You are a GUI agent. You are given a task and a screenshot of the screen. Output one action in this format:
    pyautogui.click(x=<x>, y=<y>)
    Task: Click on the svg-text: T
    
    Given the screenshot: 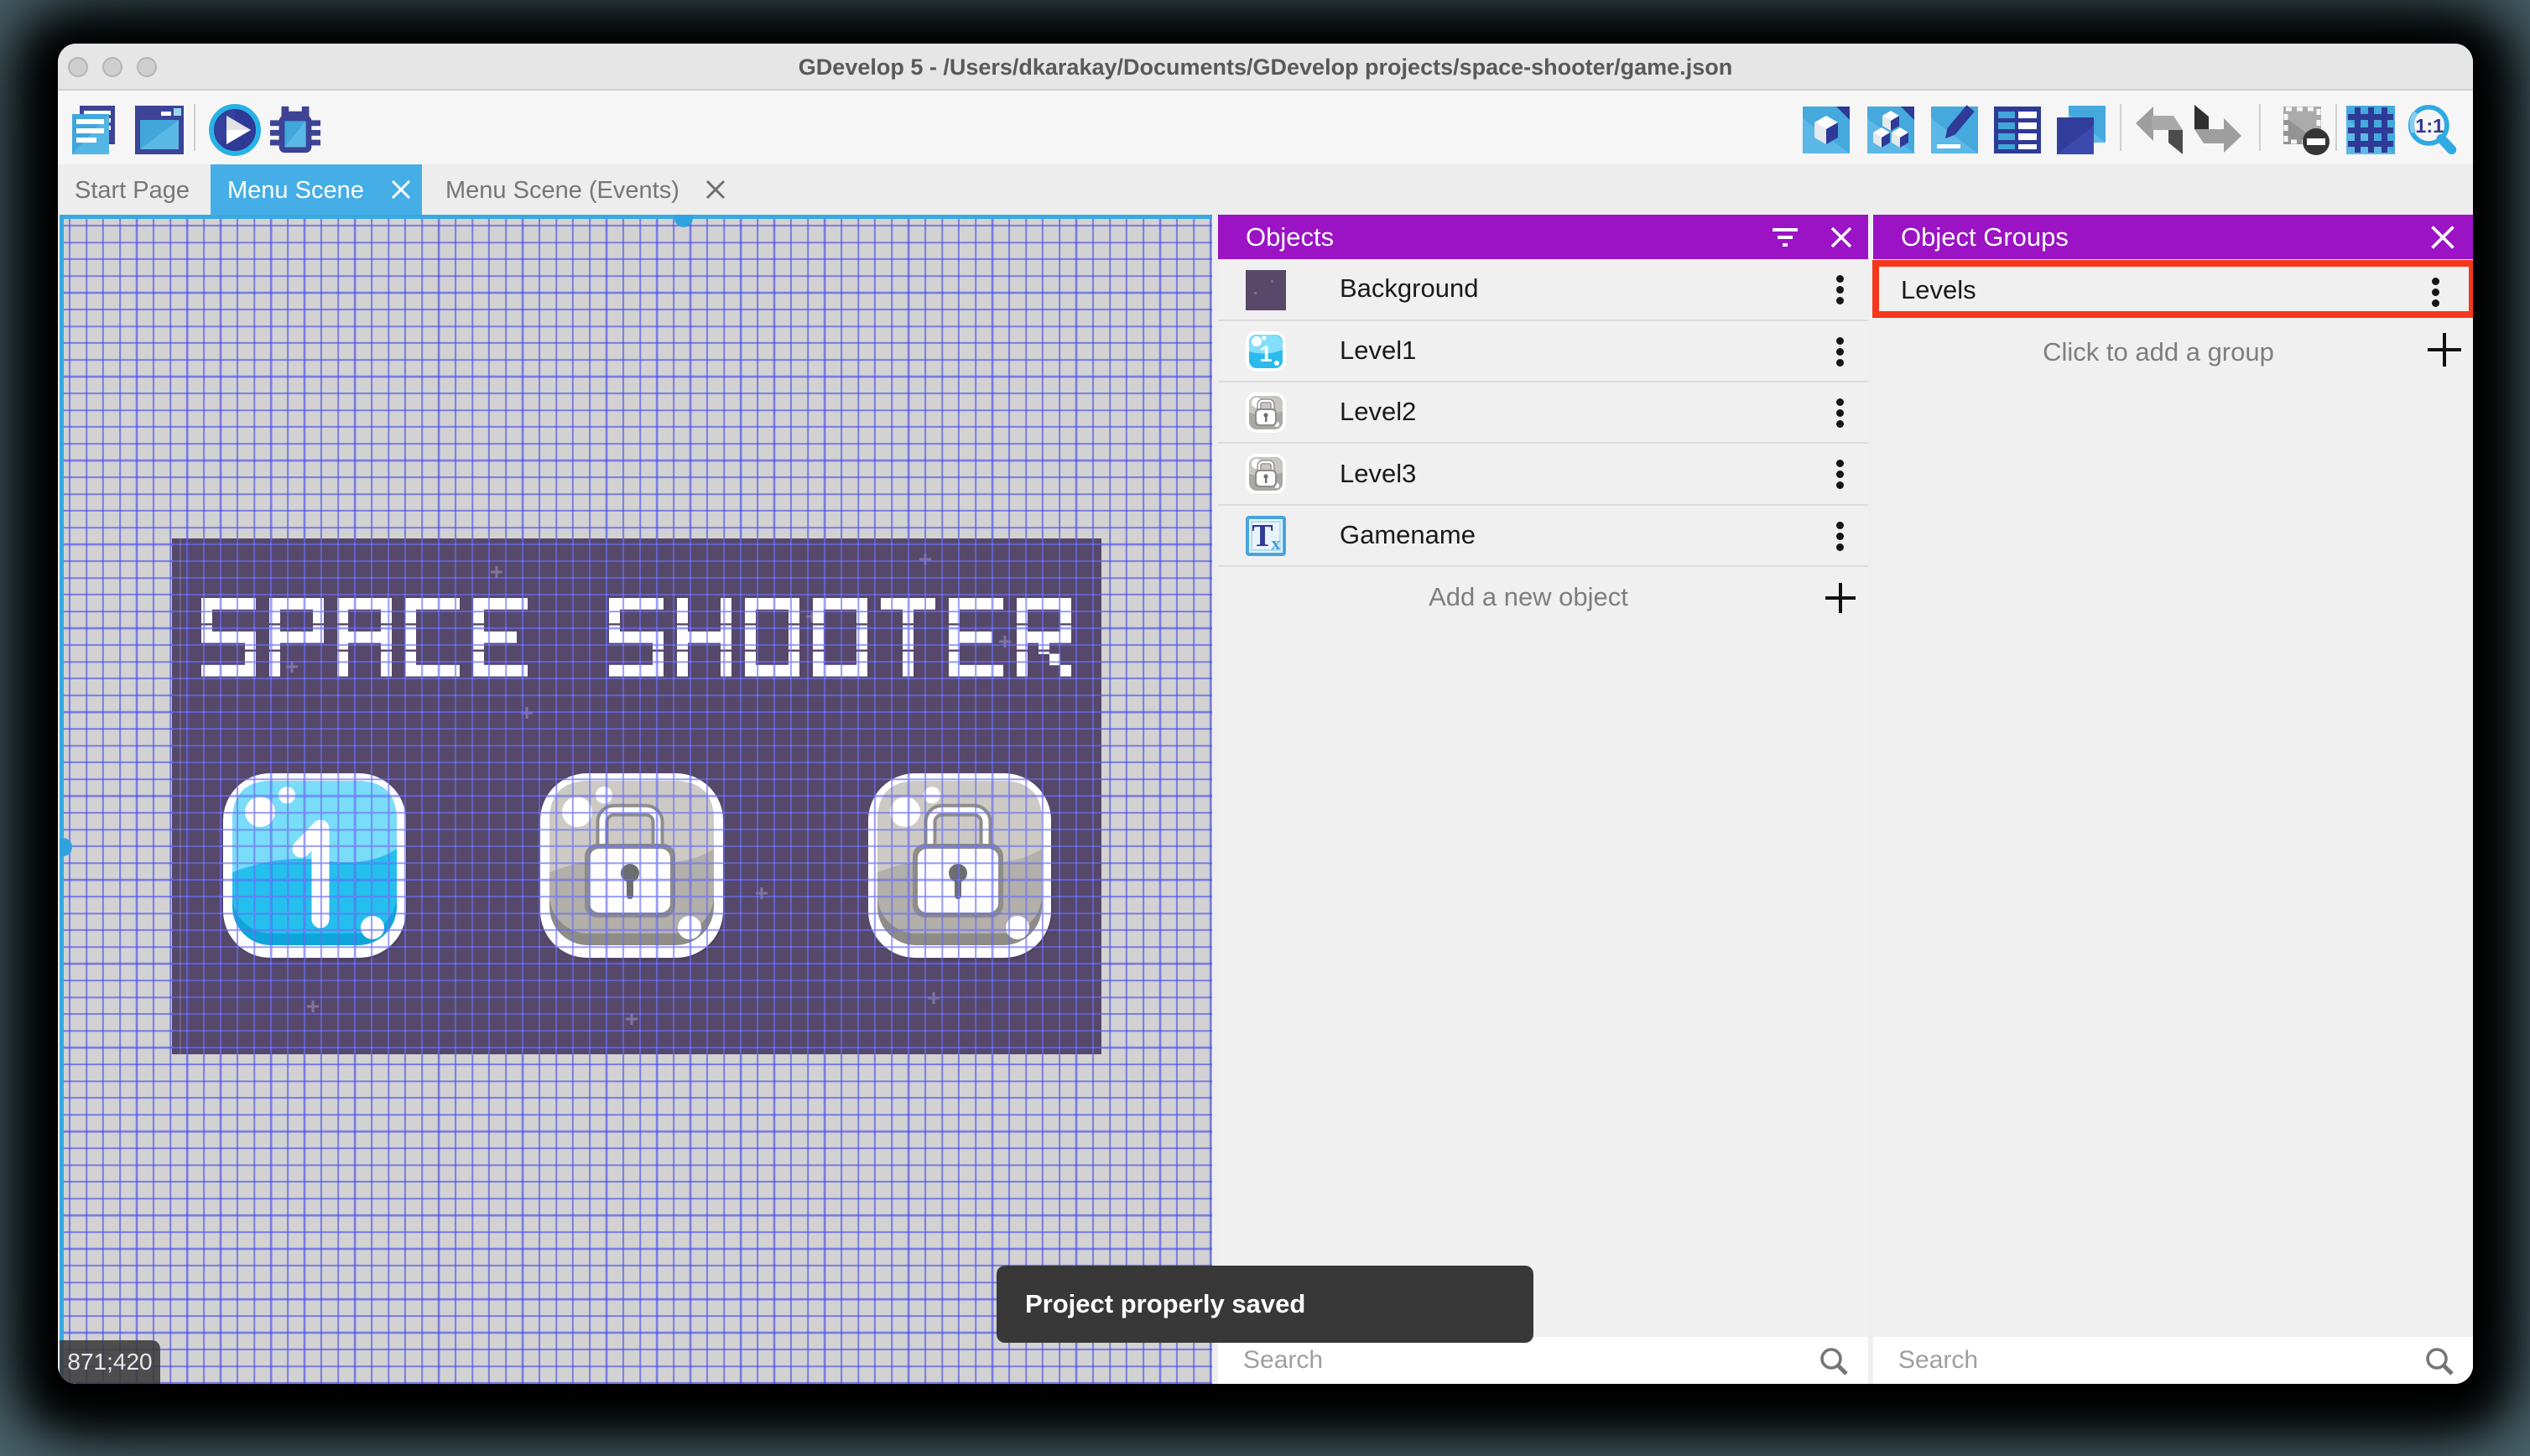 What is the action you would take?
    pyautogui.click(x=1262, y=536)
    